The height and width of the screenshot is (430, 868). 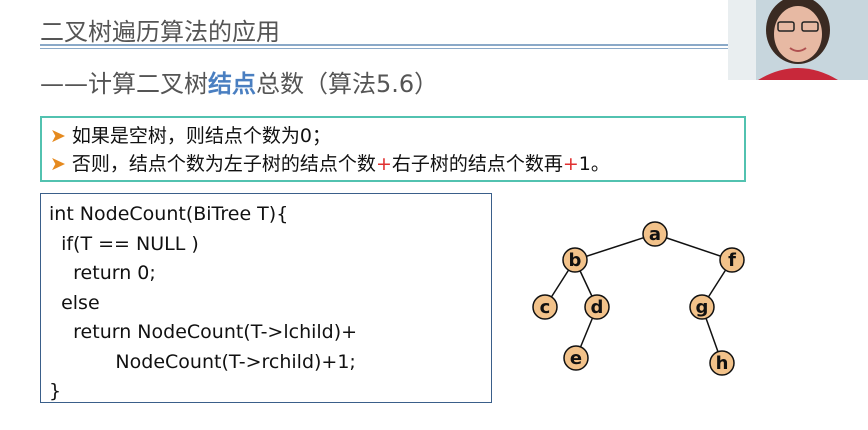 I want to click on rule-text-c: 1。, so click(x=594, y=164).